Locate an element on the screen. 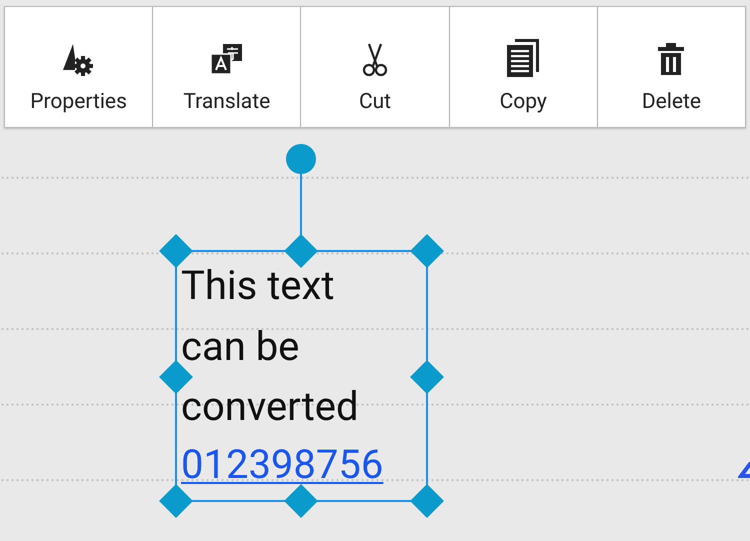  toolbar-button: Properties is located at coordinates (79, 67).